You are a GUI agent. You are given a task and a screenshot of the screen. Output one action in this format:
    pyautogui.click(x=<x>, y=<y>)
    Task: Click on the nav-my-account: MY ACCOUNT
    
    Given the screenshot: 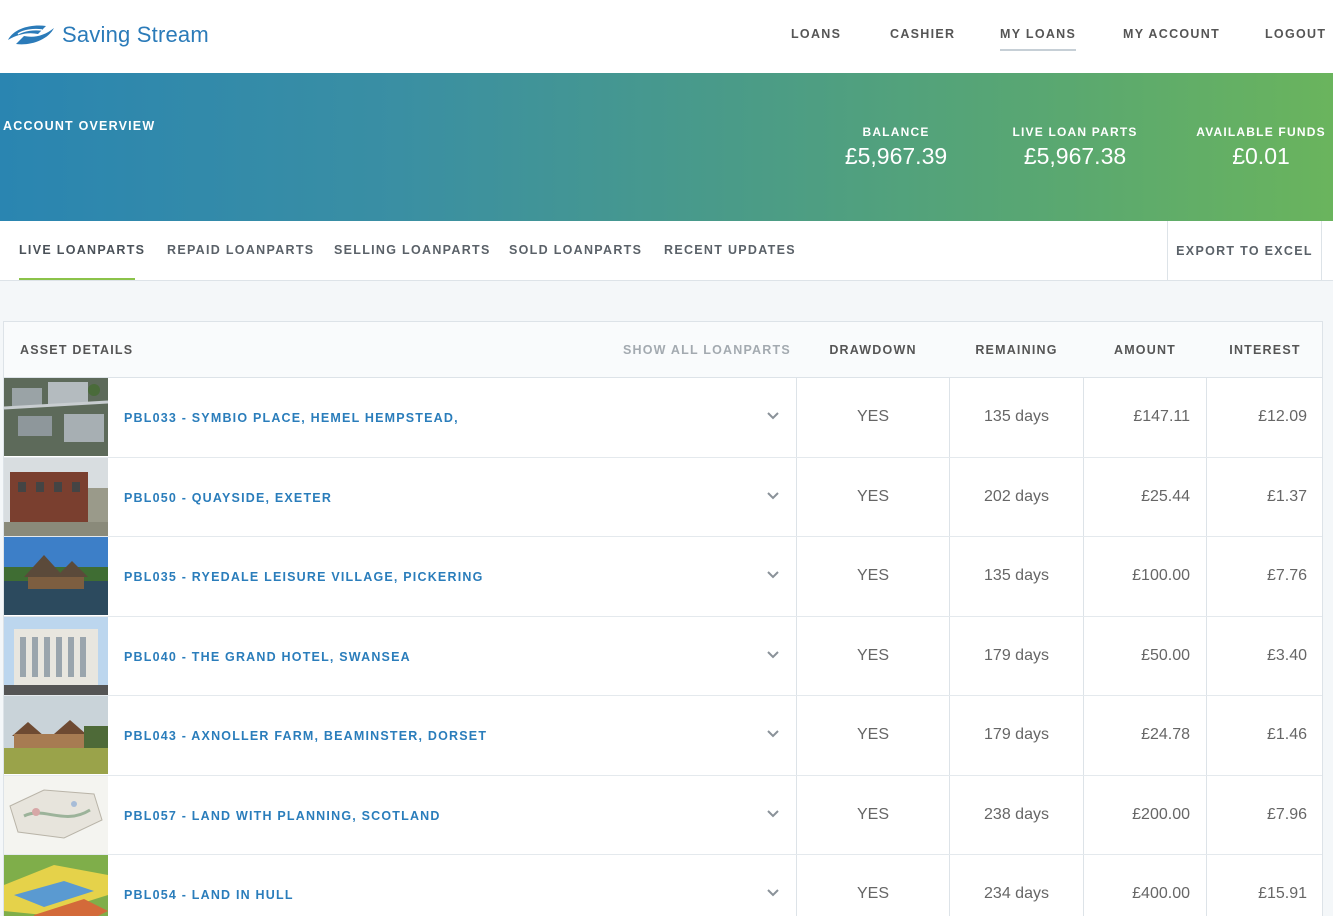 What is the action you would take?
    pyautogui.click(x=1171, y=34)
    